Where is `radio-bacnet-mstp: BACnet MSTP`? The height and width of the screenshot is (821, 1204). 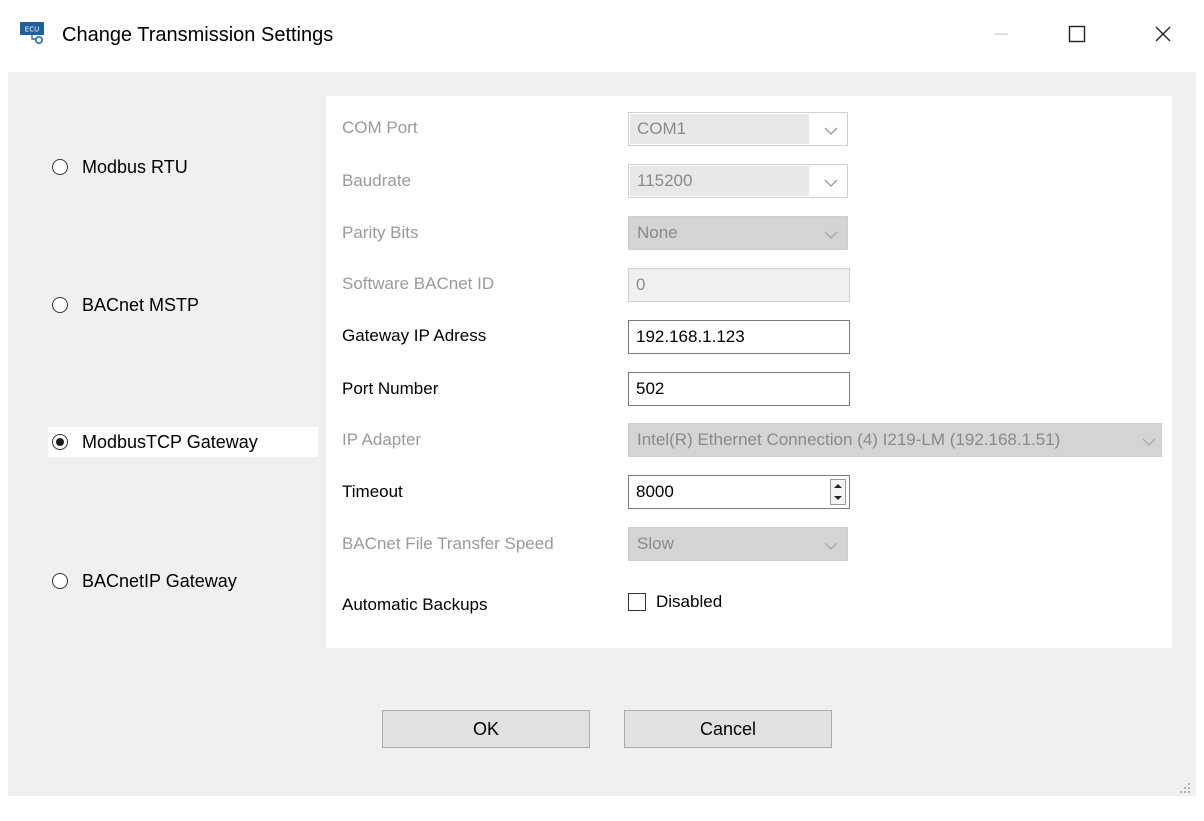
radio-bacnet-mstp: BACnet MSTP is located at coordinates (123, 305).